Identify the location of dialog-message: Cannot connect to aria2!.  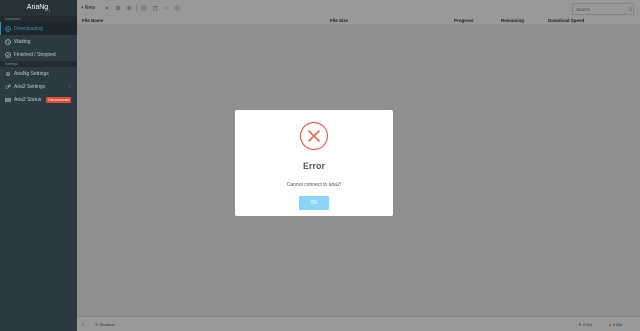
(314, 185).